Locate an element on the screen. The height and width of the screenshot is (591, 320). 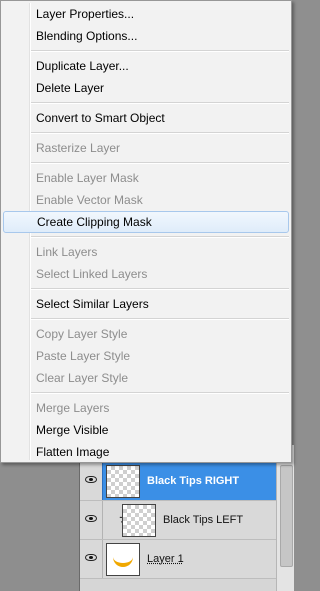
menu-item-merge-visible: Merge Visible is located at coordinates (146, 430).